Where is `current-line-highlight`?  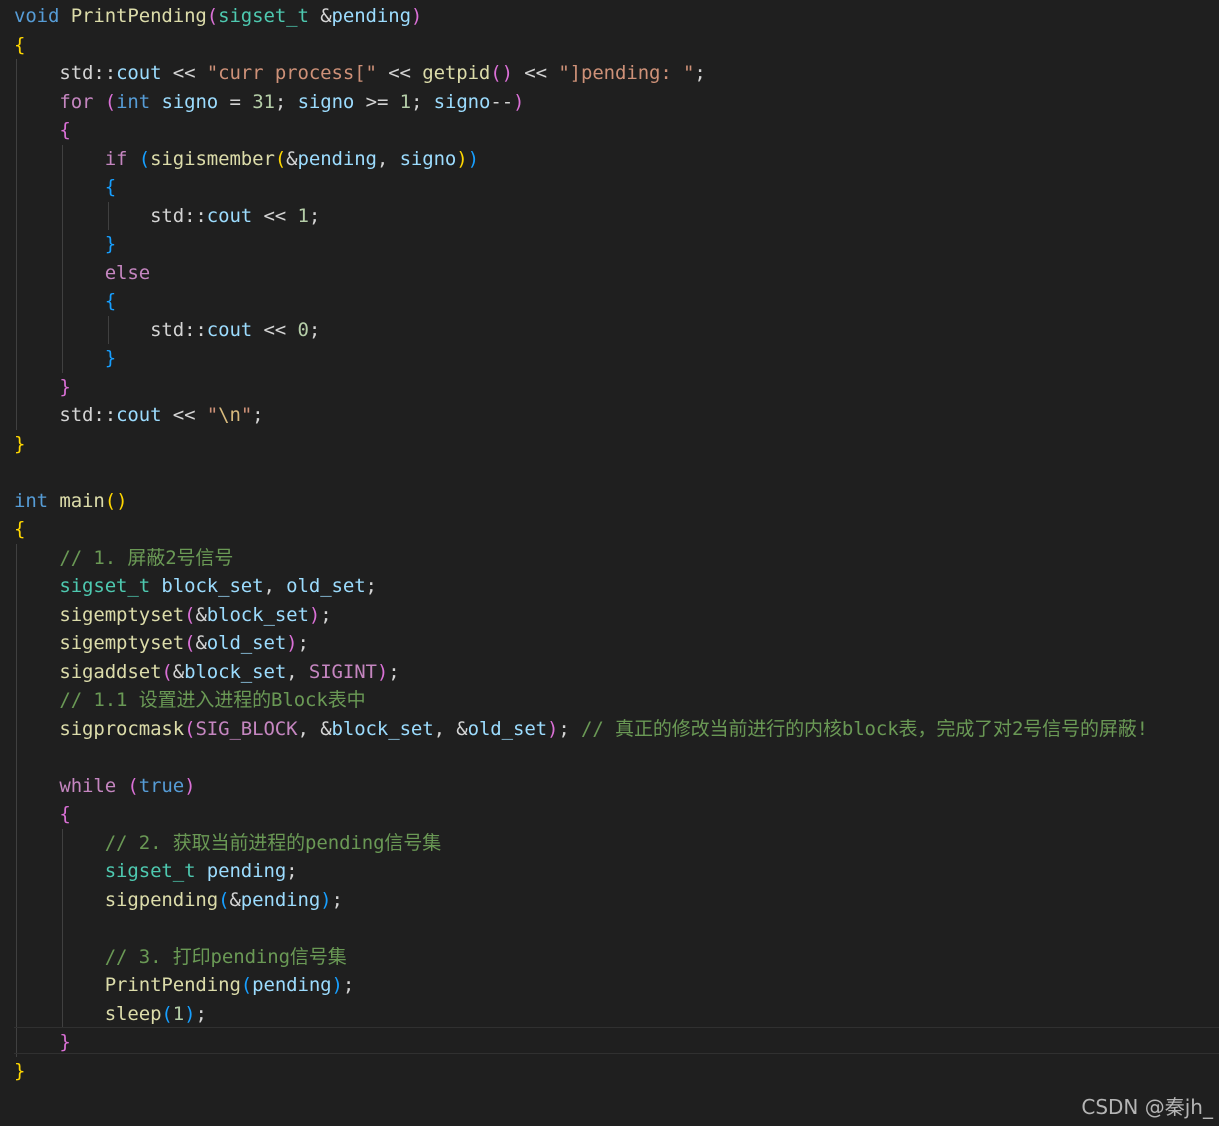
current-line-highlight is located at coordinates (616, 1040).